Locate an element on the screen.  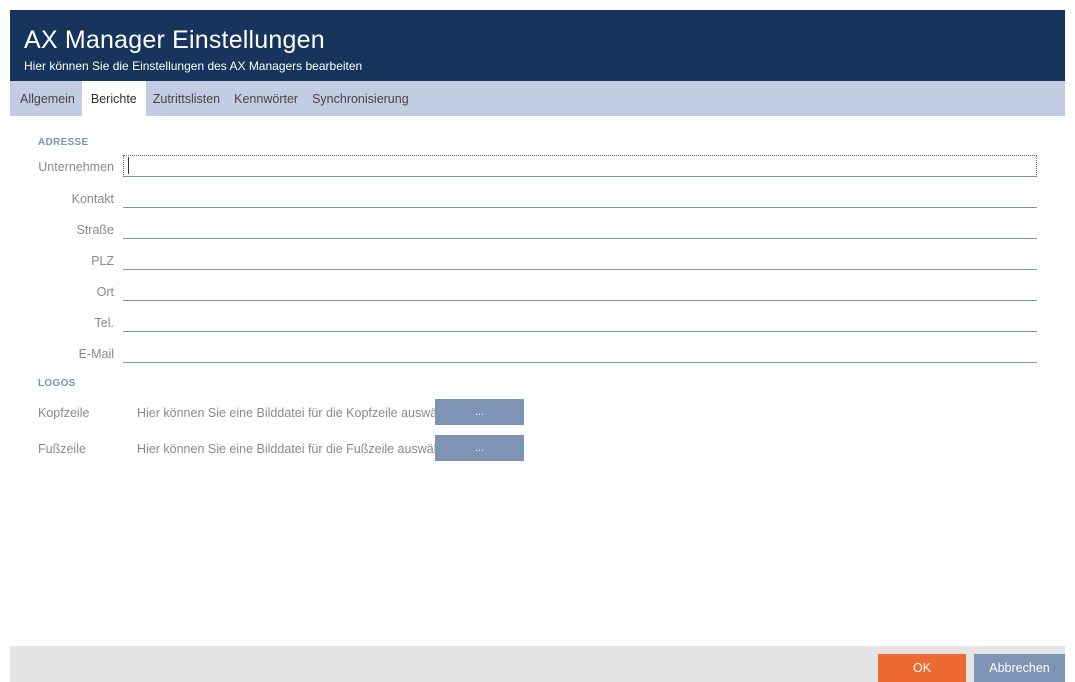
tab-allgemein: Allgemein is located at coordinates (46, 98).